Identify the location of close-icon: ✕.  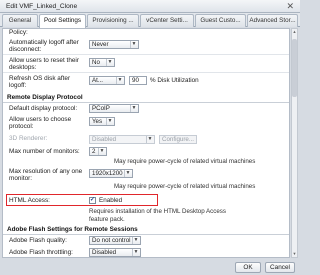
(290, 6).